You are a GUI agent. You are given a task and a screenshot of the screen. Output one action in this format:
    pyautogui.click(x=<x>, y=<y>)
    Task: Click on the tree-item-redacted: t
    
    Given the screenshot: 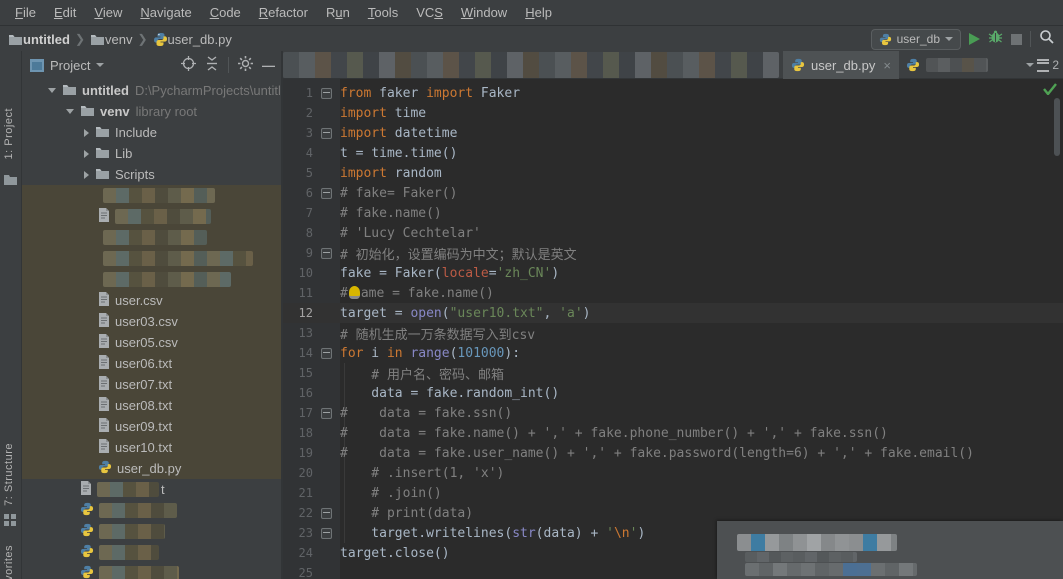 What is the action you would take?
    pyautogui.click(x=151, y=489)
    